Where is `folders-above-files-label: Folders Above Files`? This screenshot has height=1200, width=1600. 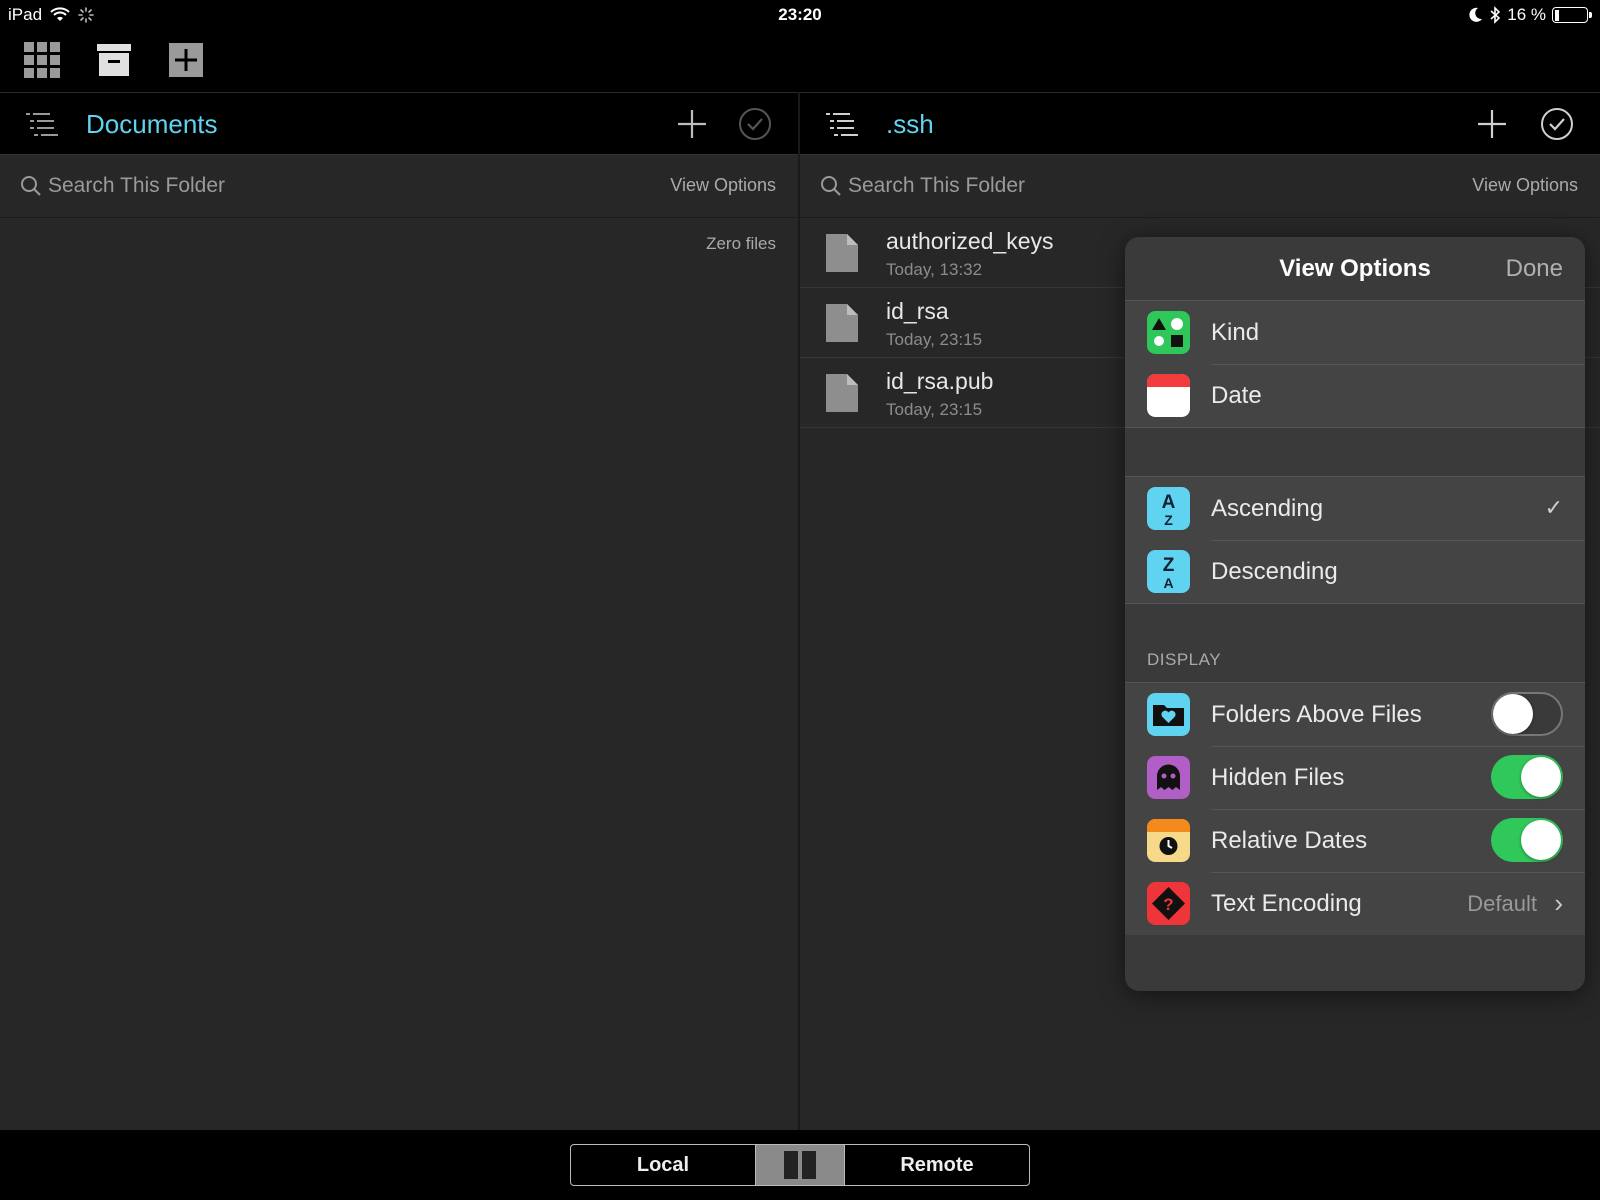
folders-above-files-label: Folders Above Files is located at coordinates (1316, 714).